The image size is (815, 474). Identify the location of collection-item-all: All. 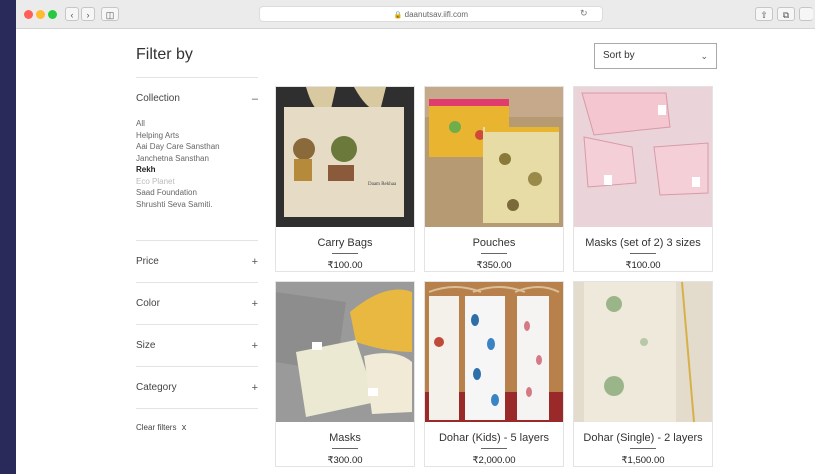
(178, 124).